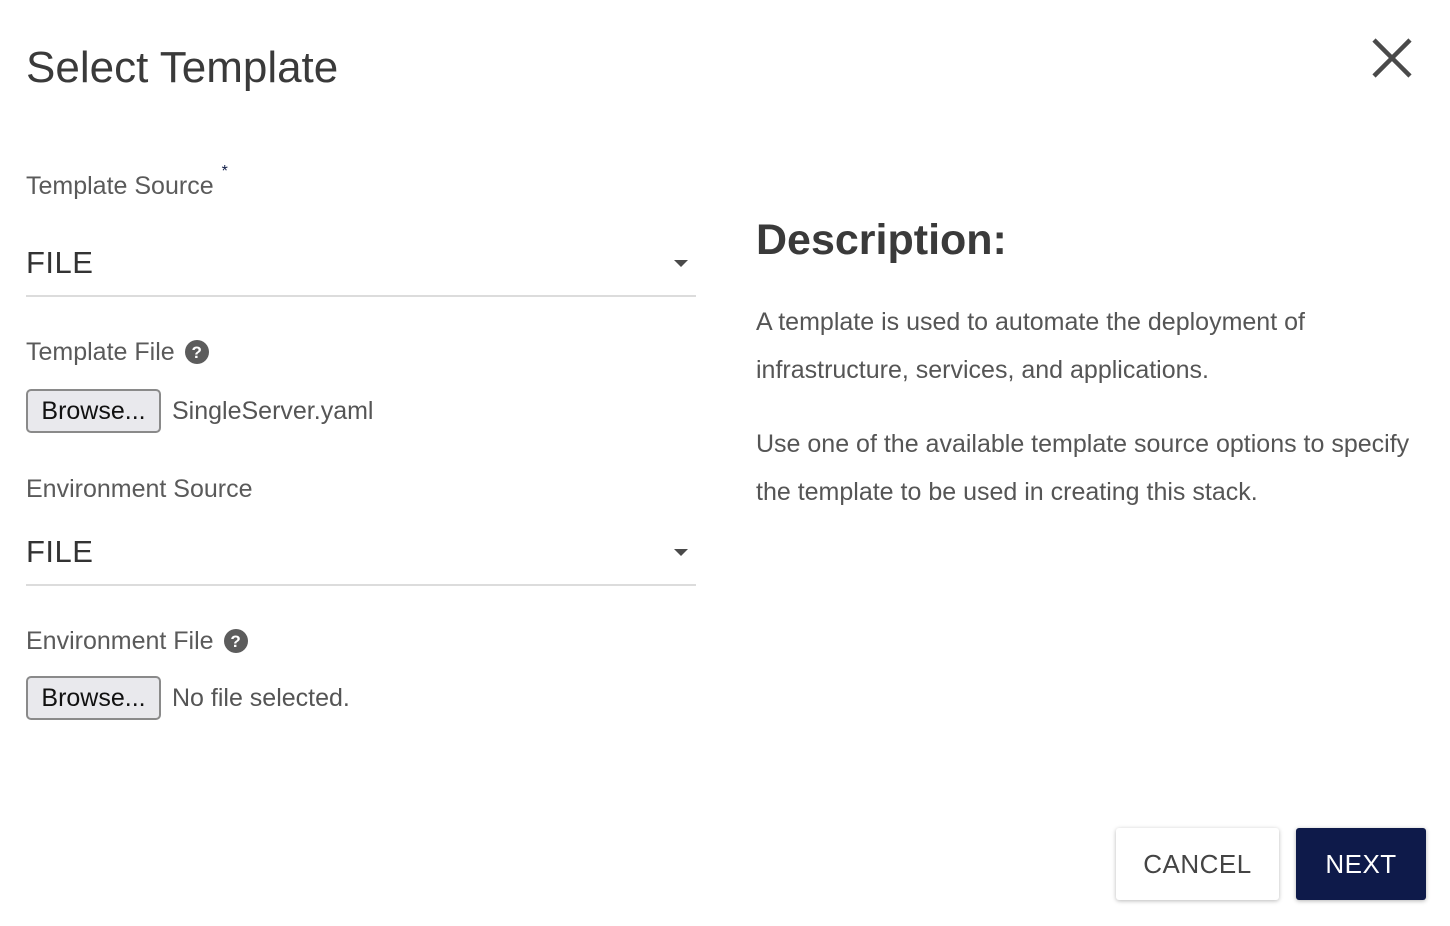  I want to click on dialog-title: Select Template, so click(182, 67).